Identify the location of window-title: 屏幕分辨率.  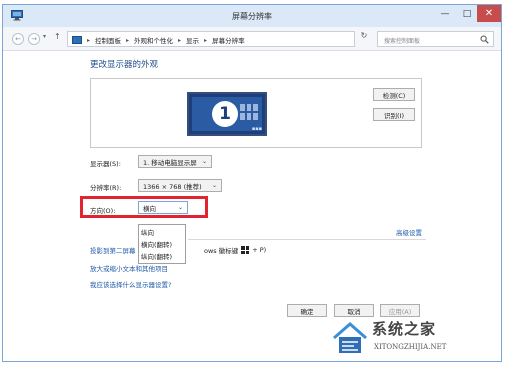
(252, 16).